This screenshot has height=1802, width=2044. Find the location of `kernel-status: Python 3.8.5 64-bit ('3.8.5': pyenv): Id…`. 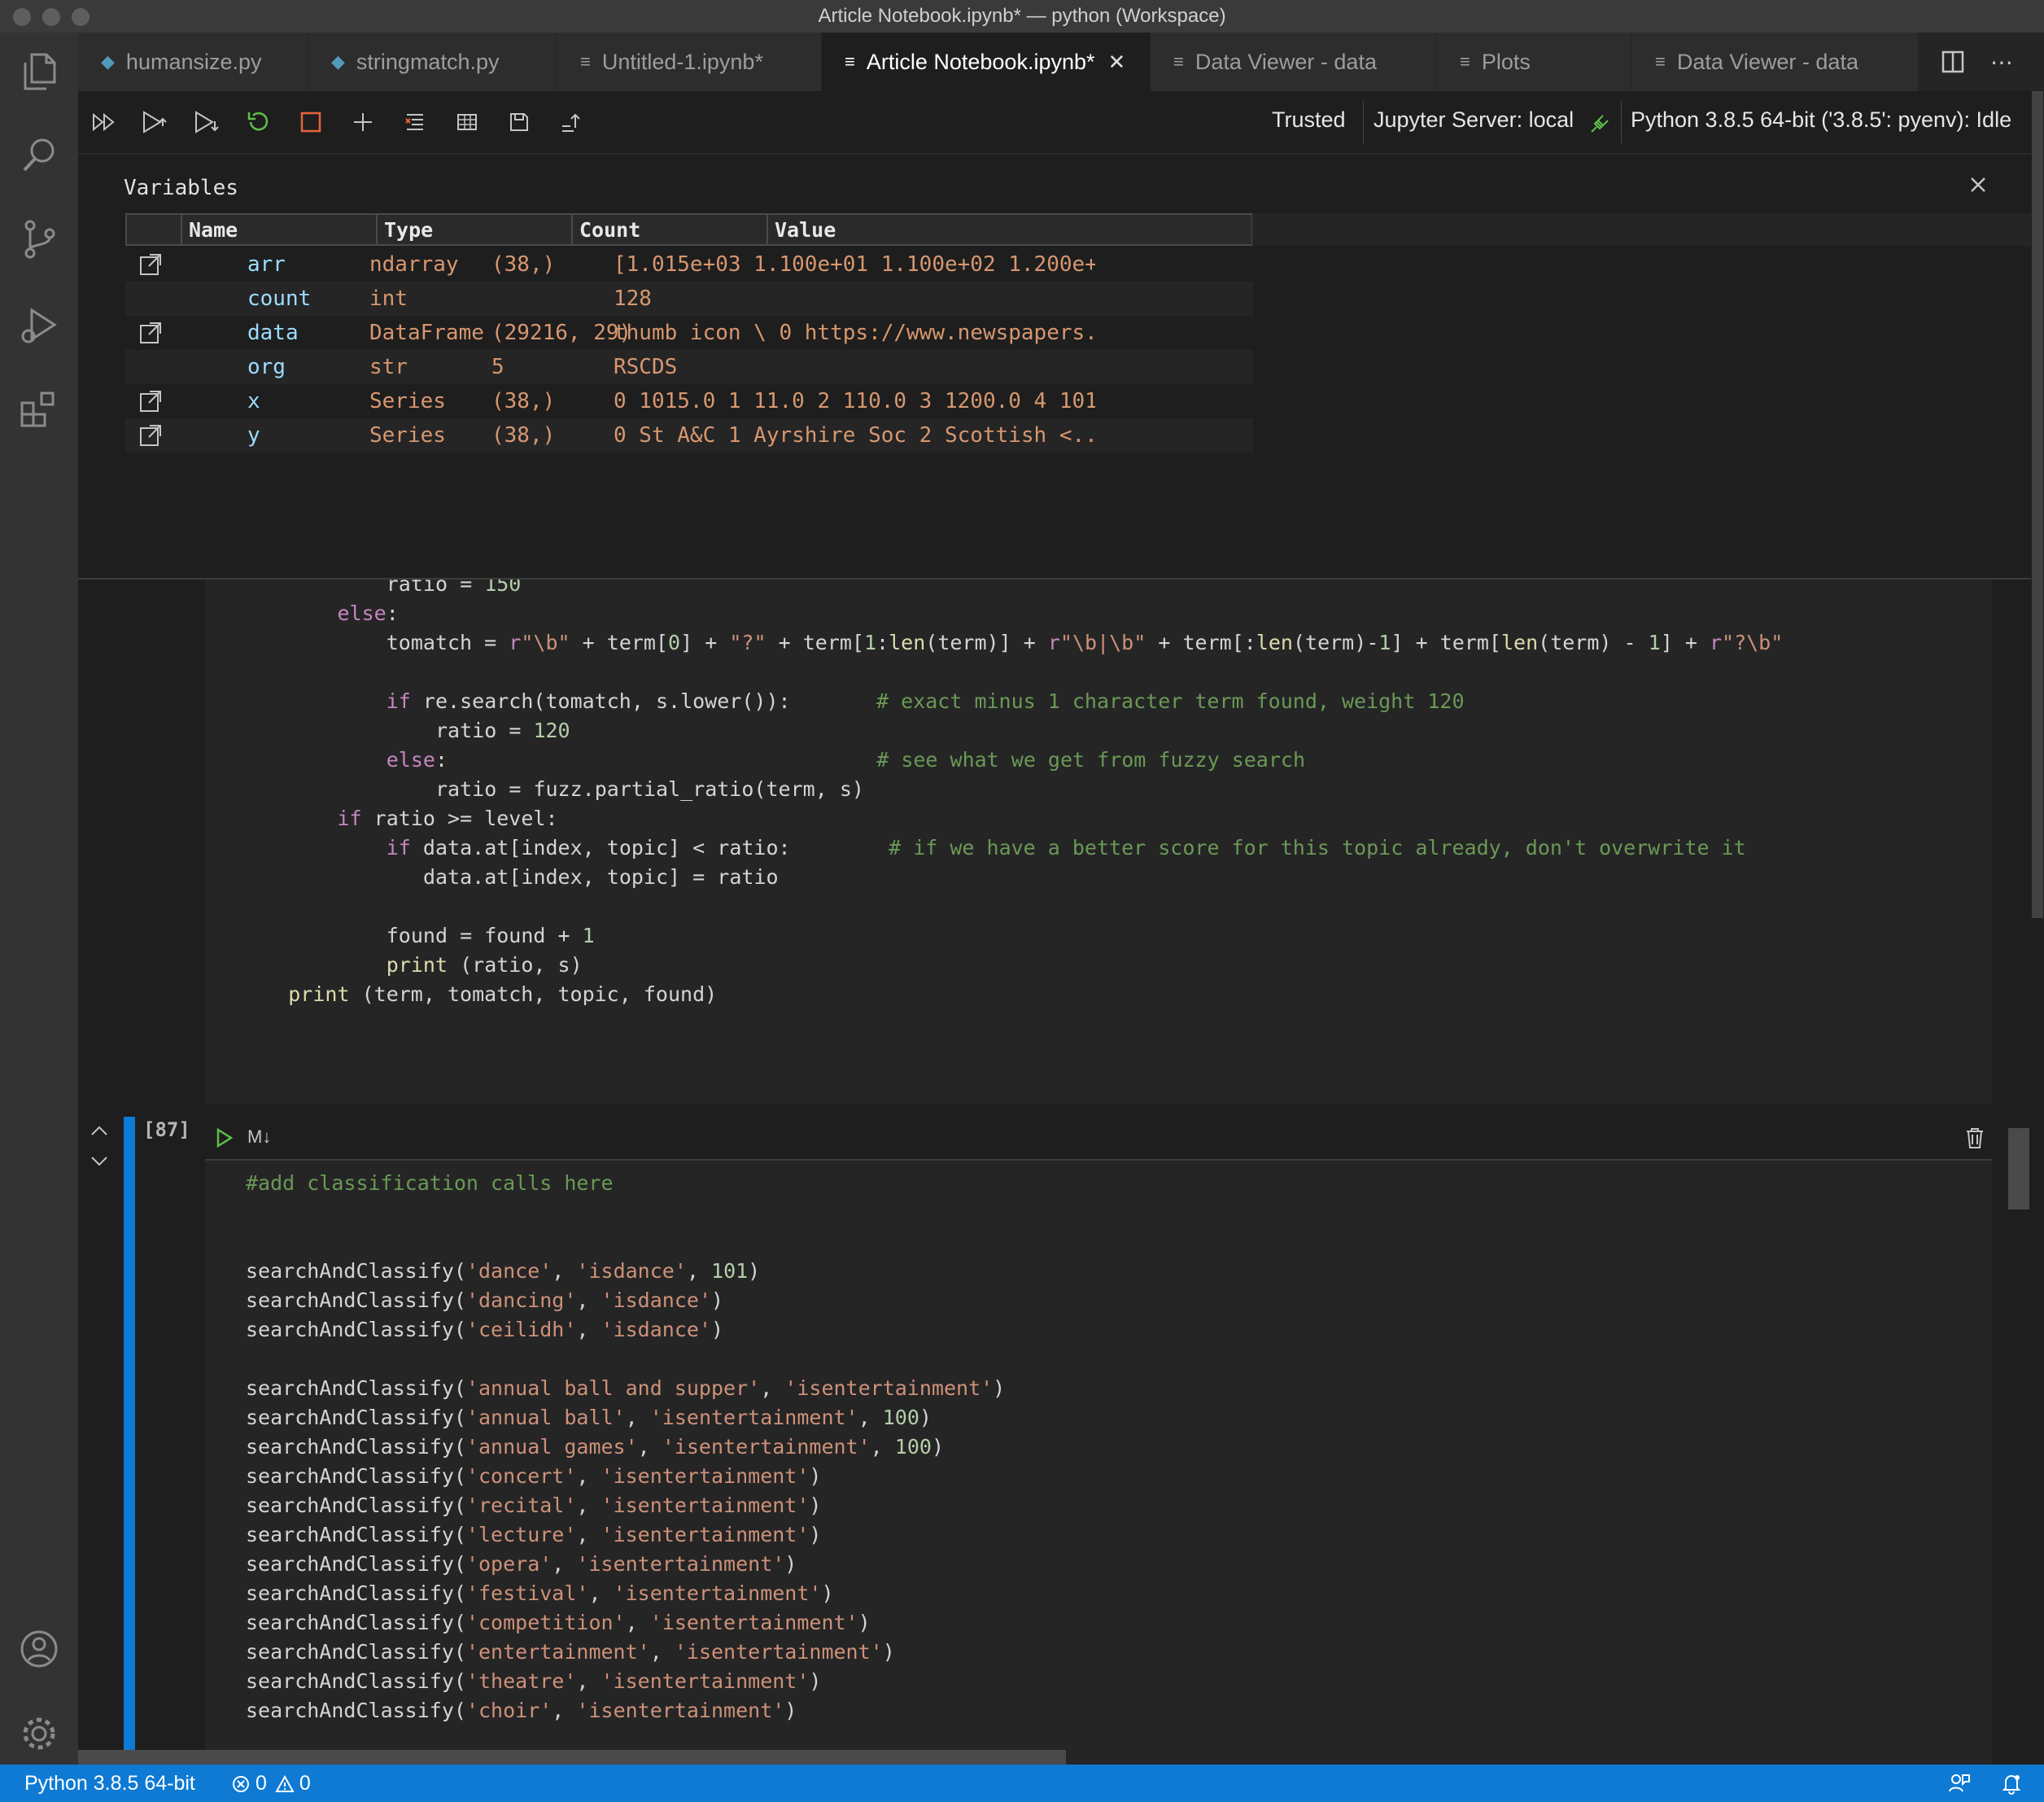

kernel-status: Python 3.8.5 64-bit ('3.8.5': pyenv): Id… is located at coordinates (1821, 120).